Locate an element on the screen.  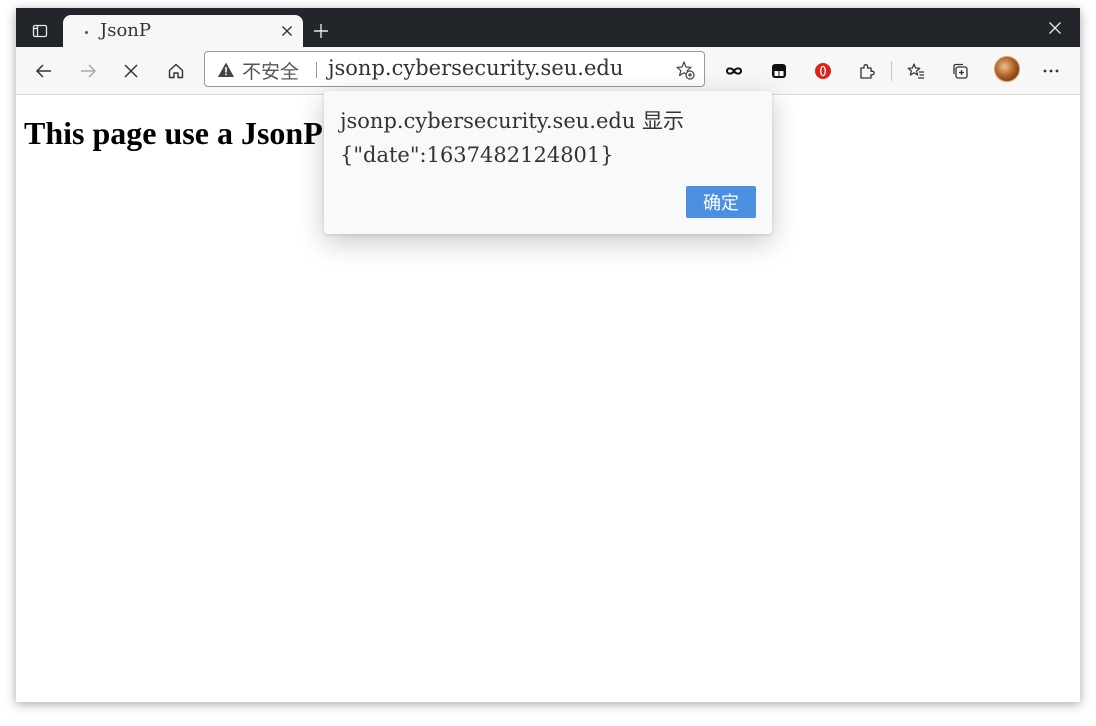
extension-opera is located at coordinates (823, 71).